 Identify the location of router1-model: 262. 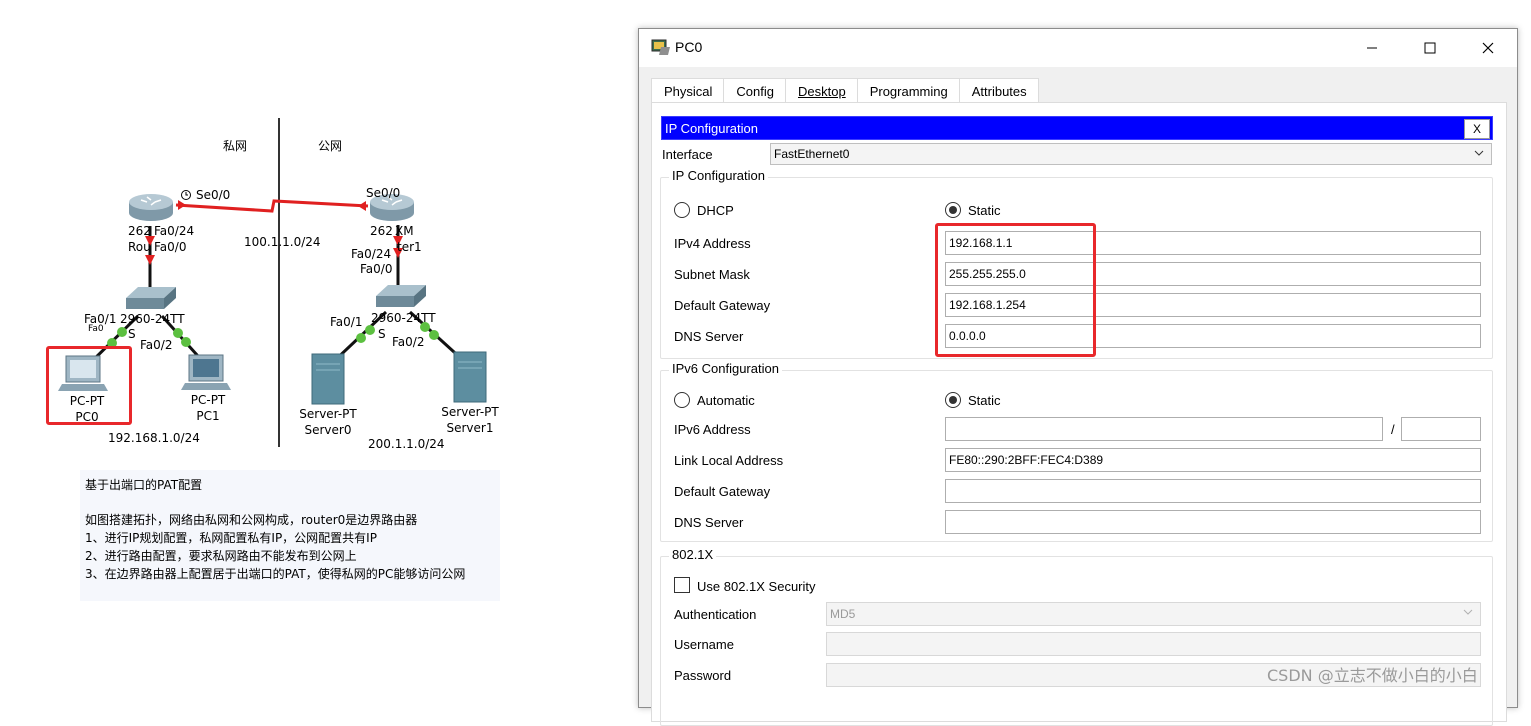
(381, 231).